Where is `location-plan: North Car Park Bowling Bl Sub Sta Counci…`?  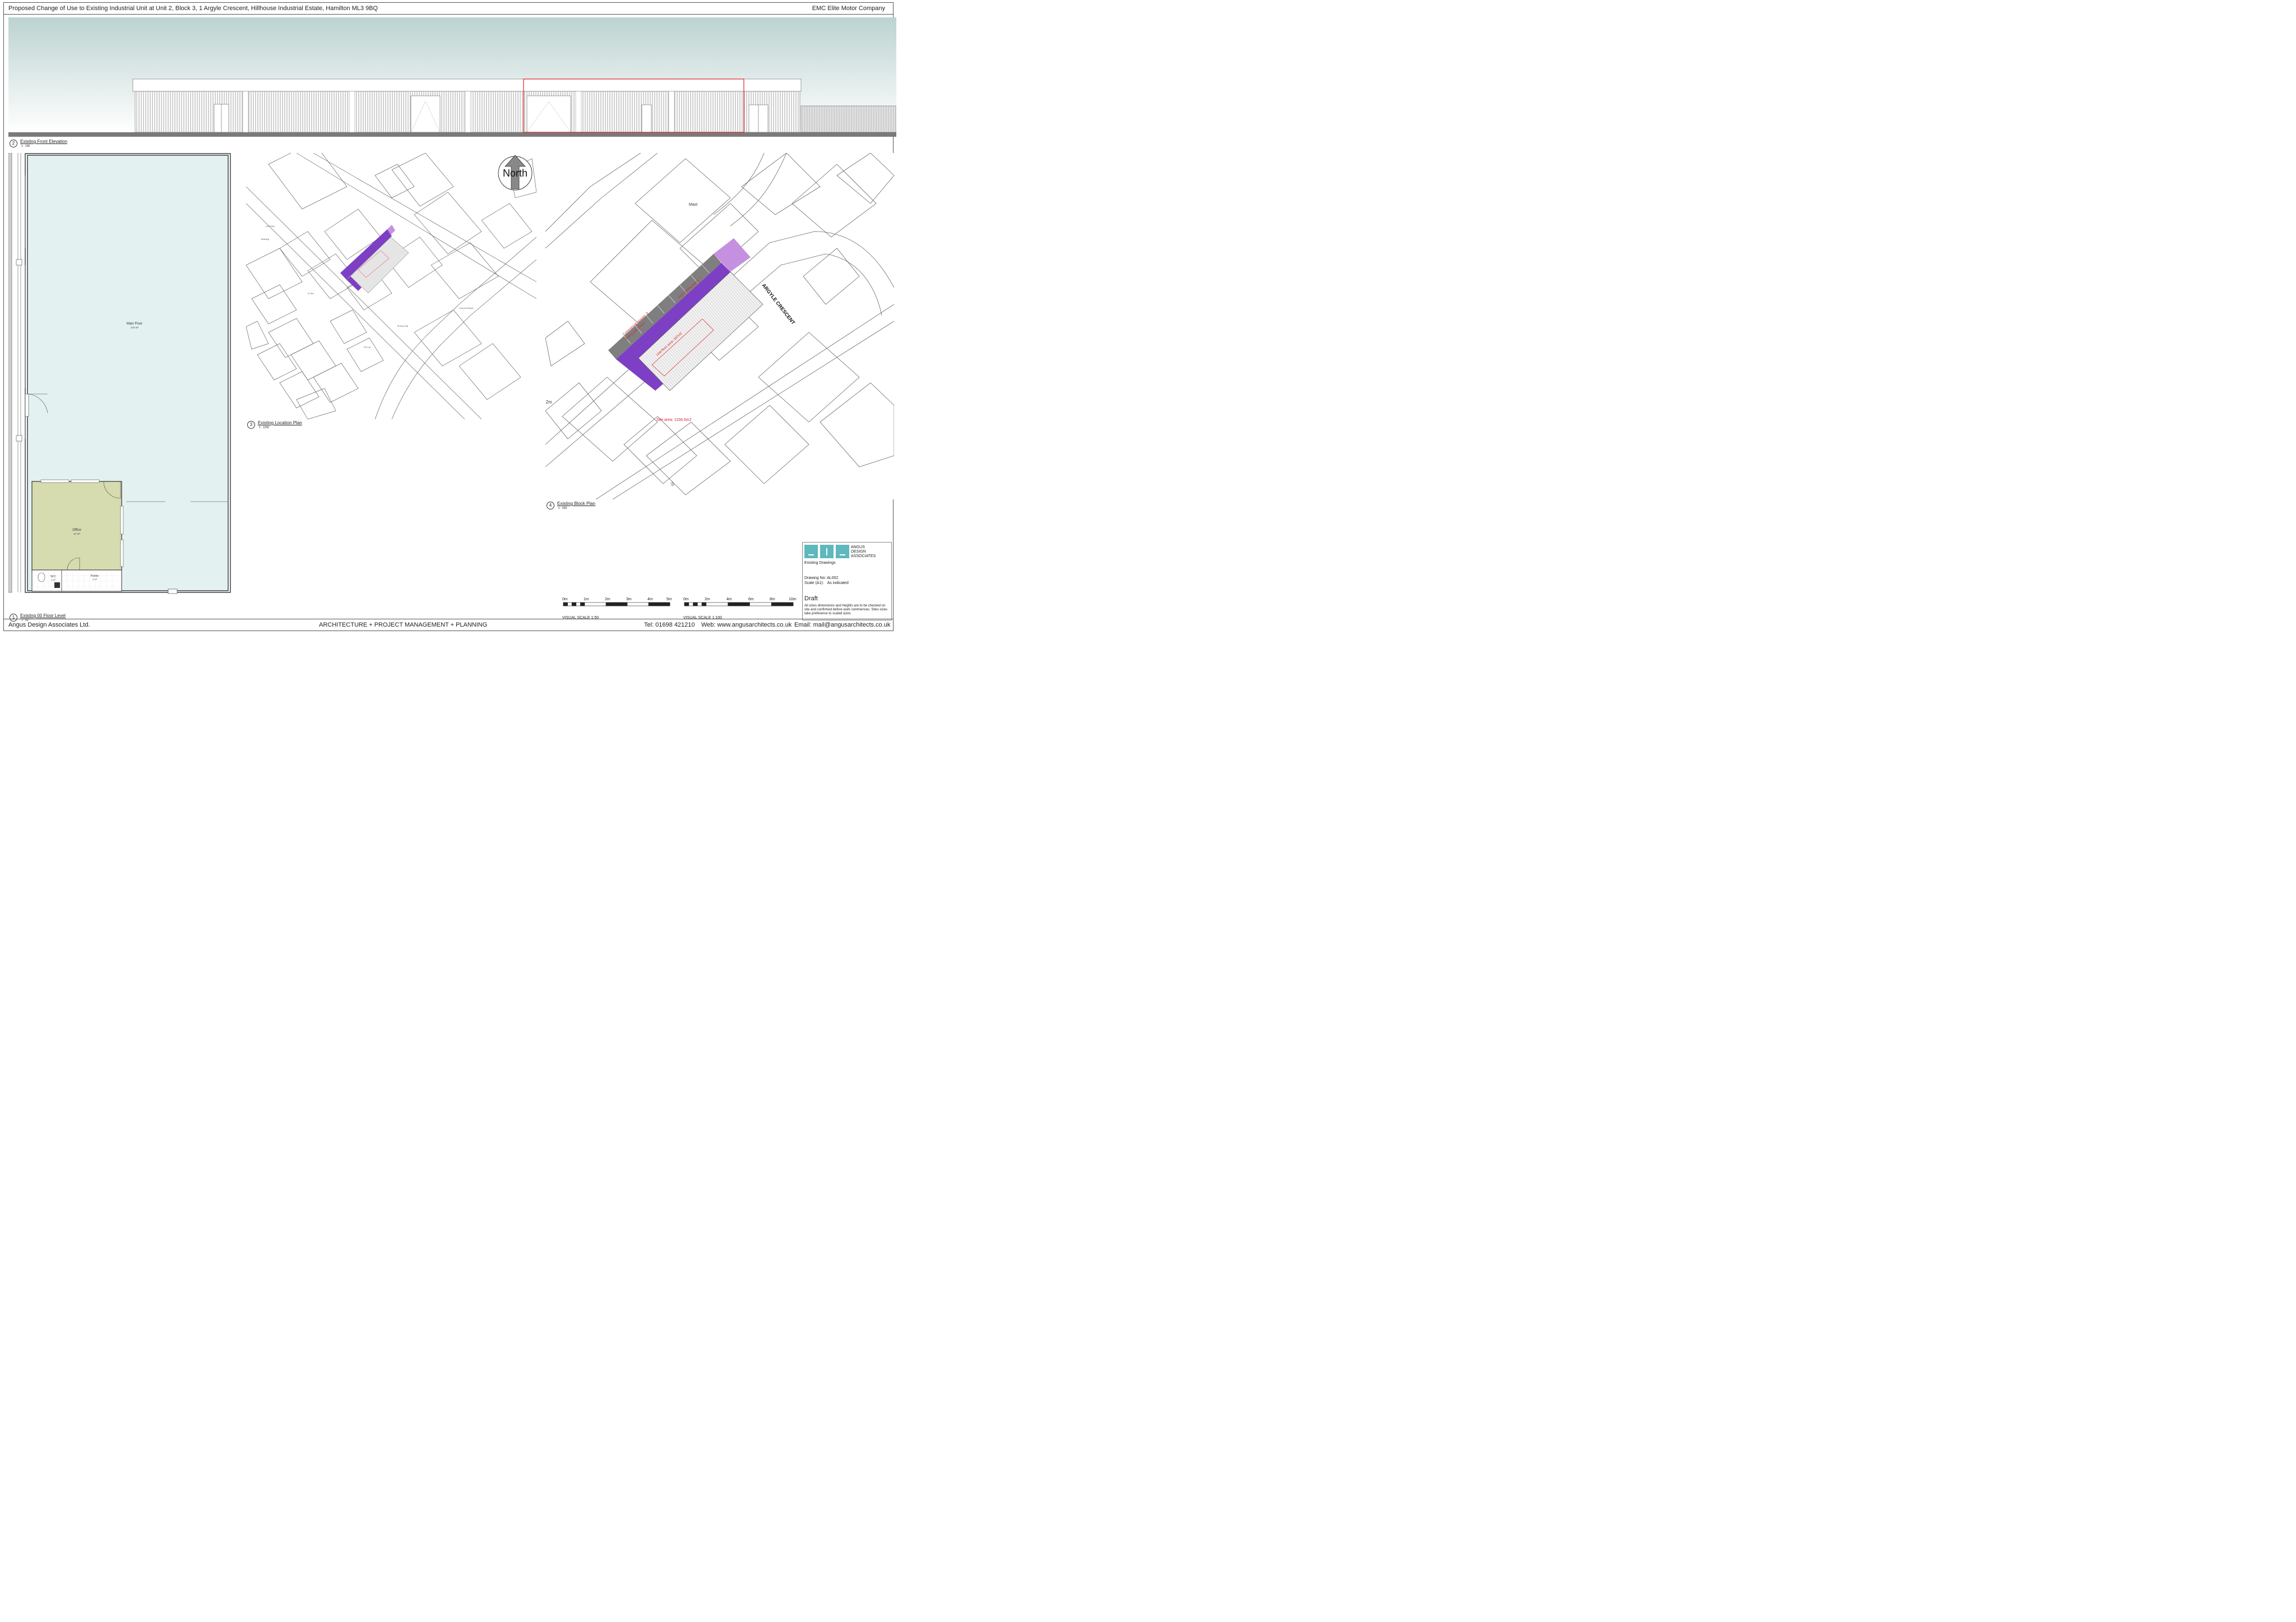 location-plan: North Car Park Bowling Bl Sub Sta Counci… is located at coordinates (391, 286).